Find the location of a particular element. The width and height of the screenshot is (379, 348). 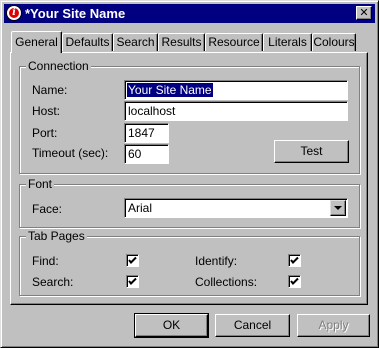

face-value: Arial is located at coordinates (140, 208).